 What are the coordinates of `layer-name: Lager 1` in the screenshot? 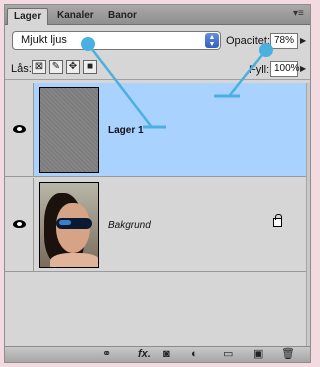 It's located at (126, 130).